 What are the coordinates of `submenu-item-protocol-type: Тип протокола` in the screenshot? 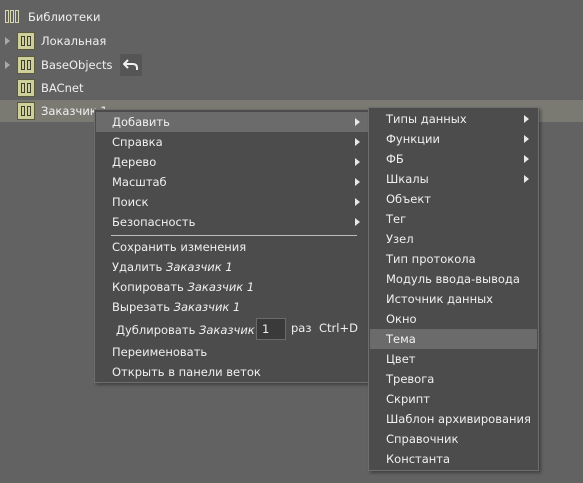 It's located at (453, 259).